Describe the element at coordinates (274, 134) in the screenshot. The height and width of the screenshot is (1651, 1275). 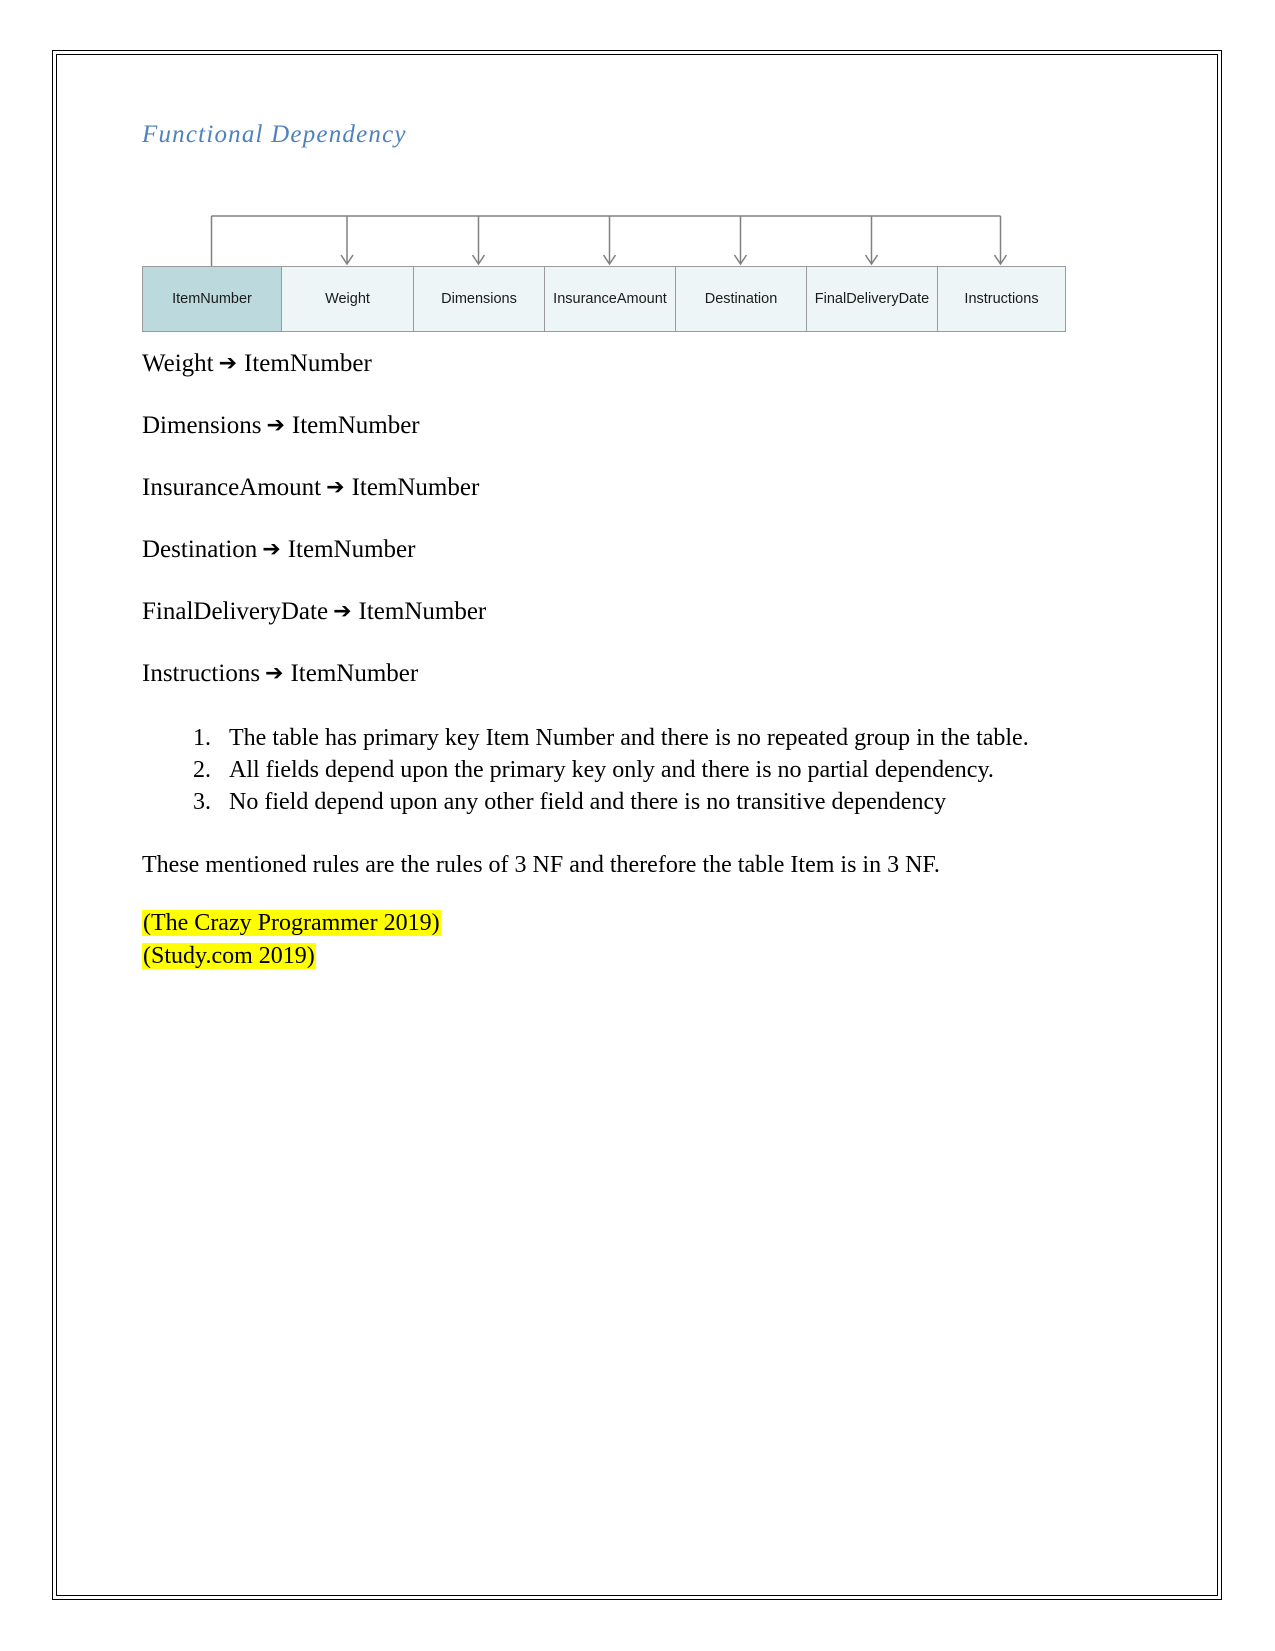
I see `page-title: Functional Dependency` at that location.